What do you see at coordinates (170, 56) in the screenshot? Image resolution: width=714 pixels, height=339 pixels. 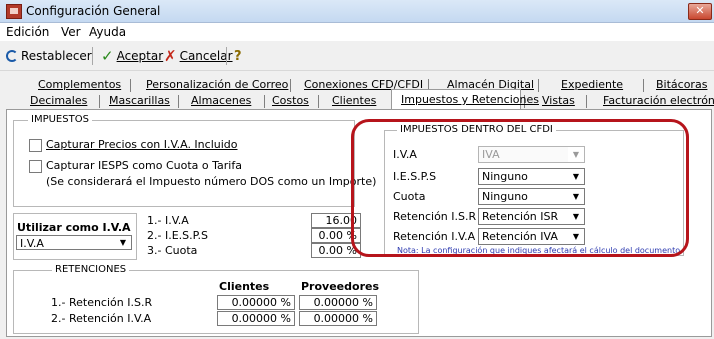 I see `x-icon: ✗` at bounding box center [170, 56].